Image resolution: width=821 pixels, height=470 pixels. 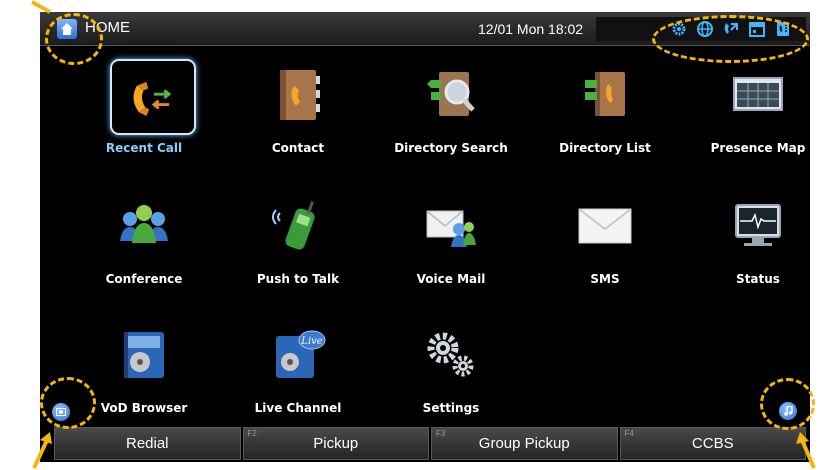 I want to click on app-recent-call: Recent Call, so click(x=144, y=117).